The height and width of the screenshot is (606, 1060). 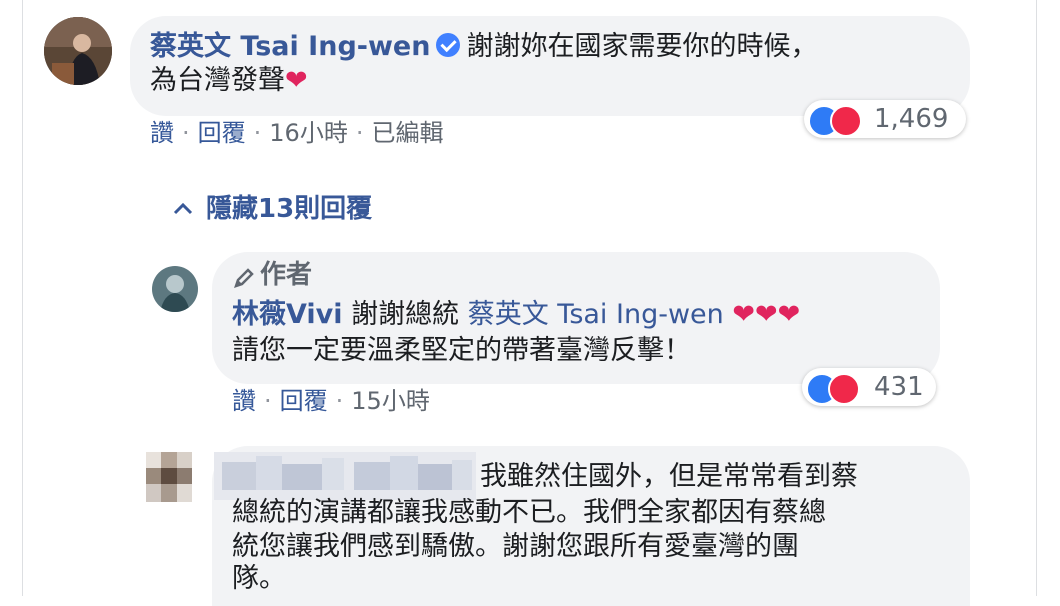 What do you see at coordinates (596, 314) in the screenshot?
I see `mention-link: 蔡英文 Tsai Ing-wen` at bounding box center [596, 314].